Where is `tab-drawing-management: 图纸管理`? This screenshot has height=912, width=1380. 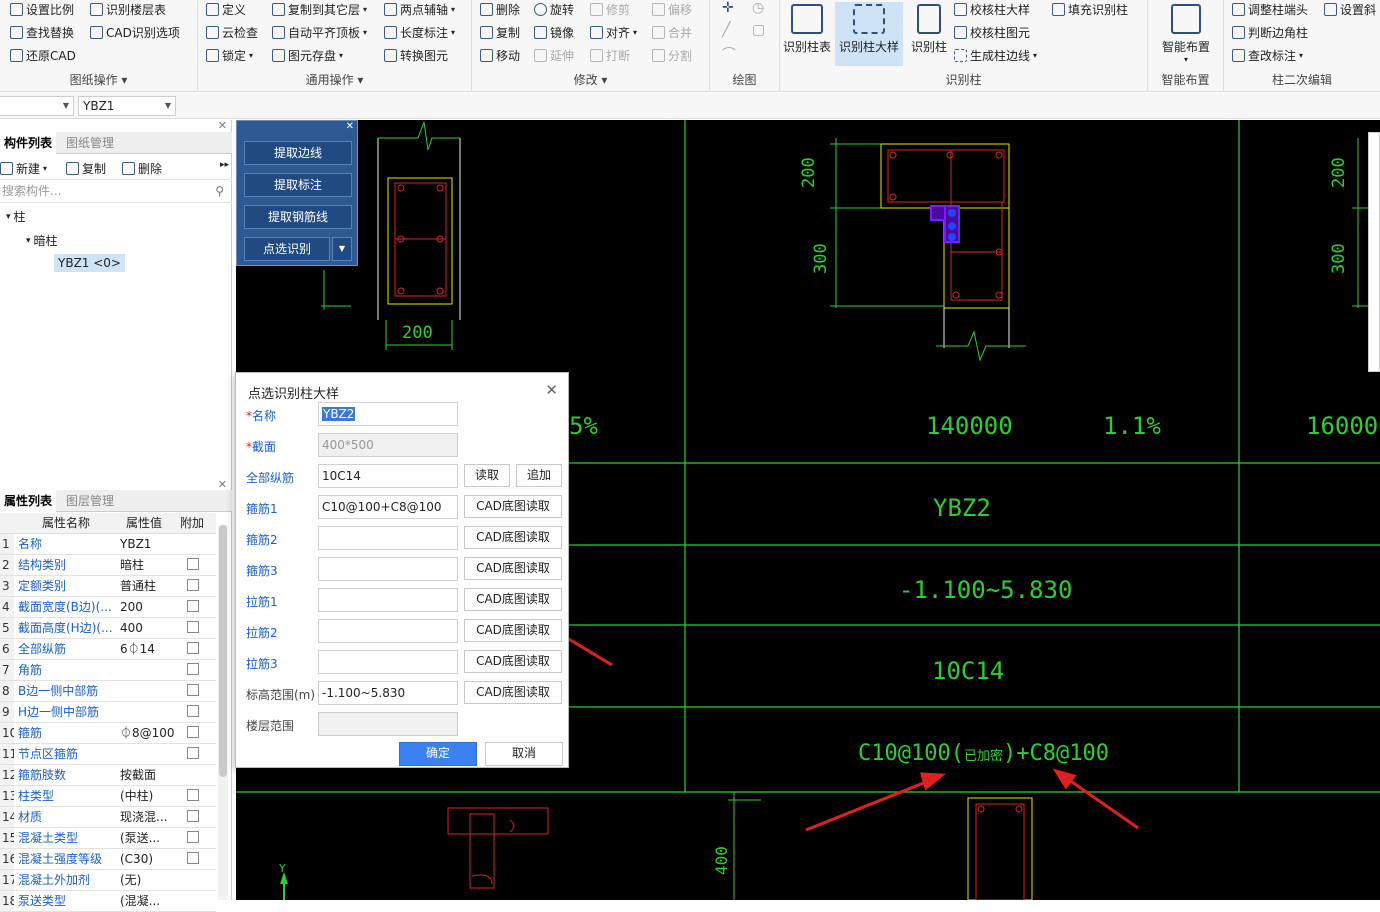
tab-drawing-management: 图纸管理 is located at coordinates (90, 143).